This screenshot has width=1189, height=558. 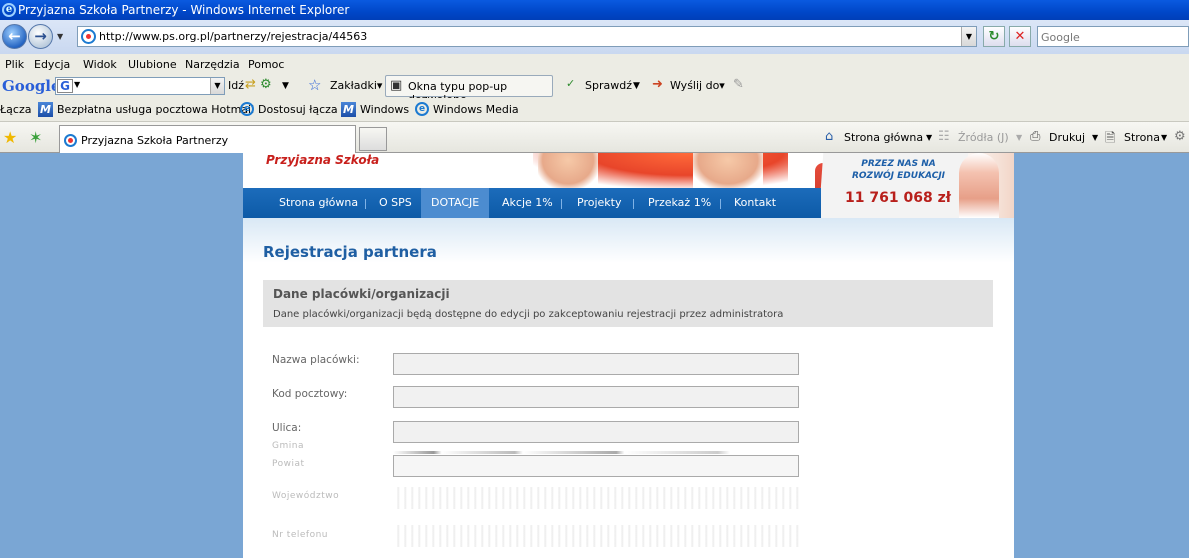 I want to click on nav-home: Strona główna, so click(x=318, y=203).